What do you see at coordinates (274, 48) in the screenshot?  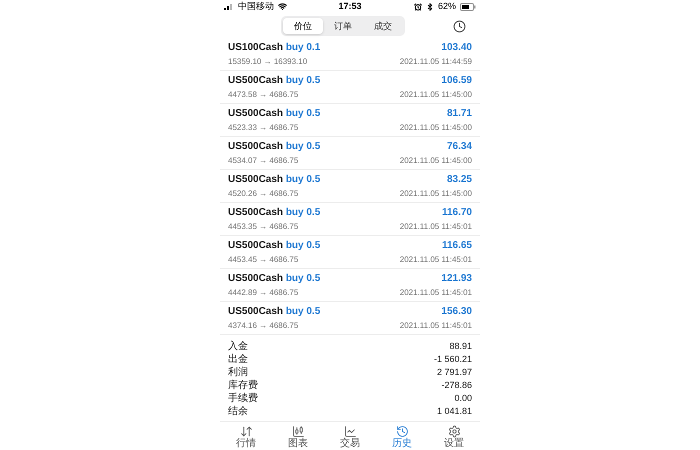 I see `trade-title: US100Cash buy 0.1` at bounding box center [274, 48].